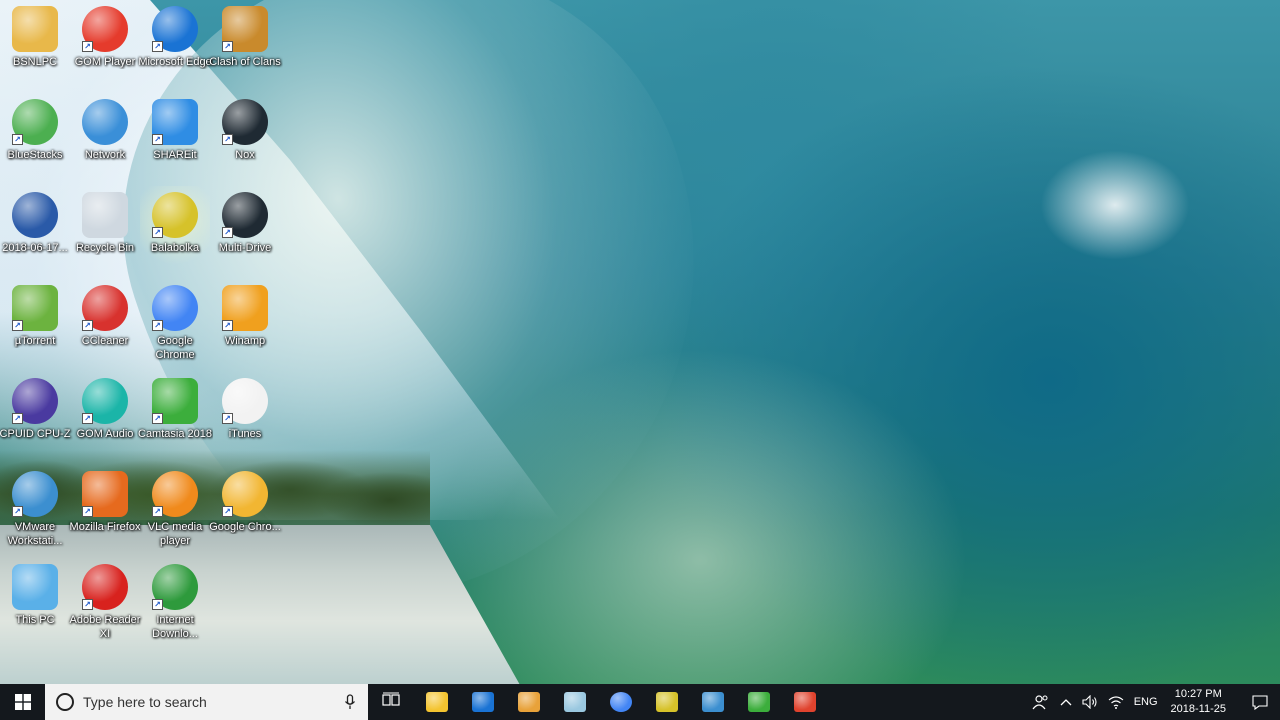  What do you see at coordinates (175, 308) in the screenshot?
I see `chrome-icon: ↗` at bounding box center [175, 308].